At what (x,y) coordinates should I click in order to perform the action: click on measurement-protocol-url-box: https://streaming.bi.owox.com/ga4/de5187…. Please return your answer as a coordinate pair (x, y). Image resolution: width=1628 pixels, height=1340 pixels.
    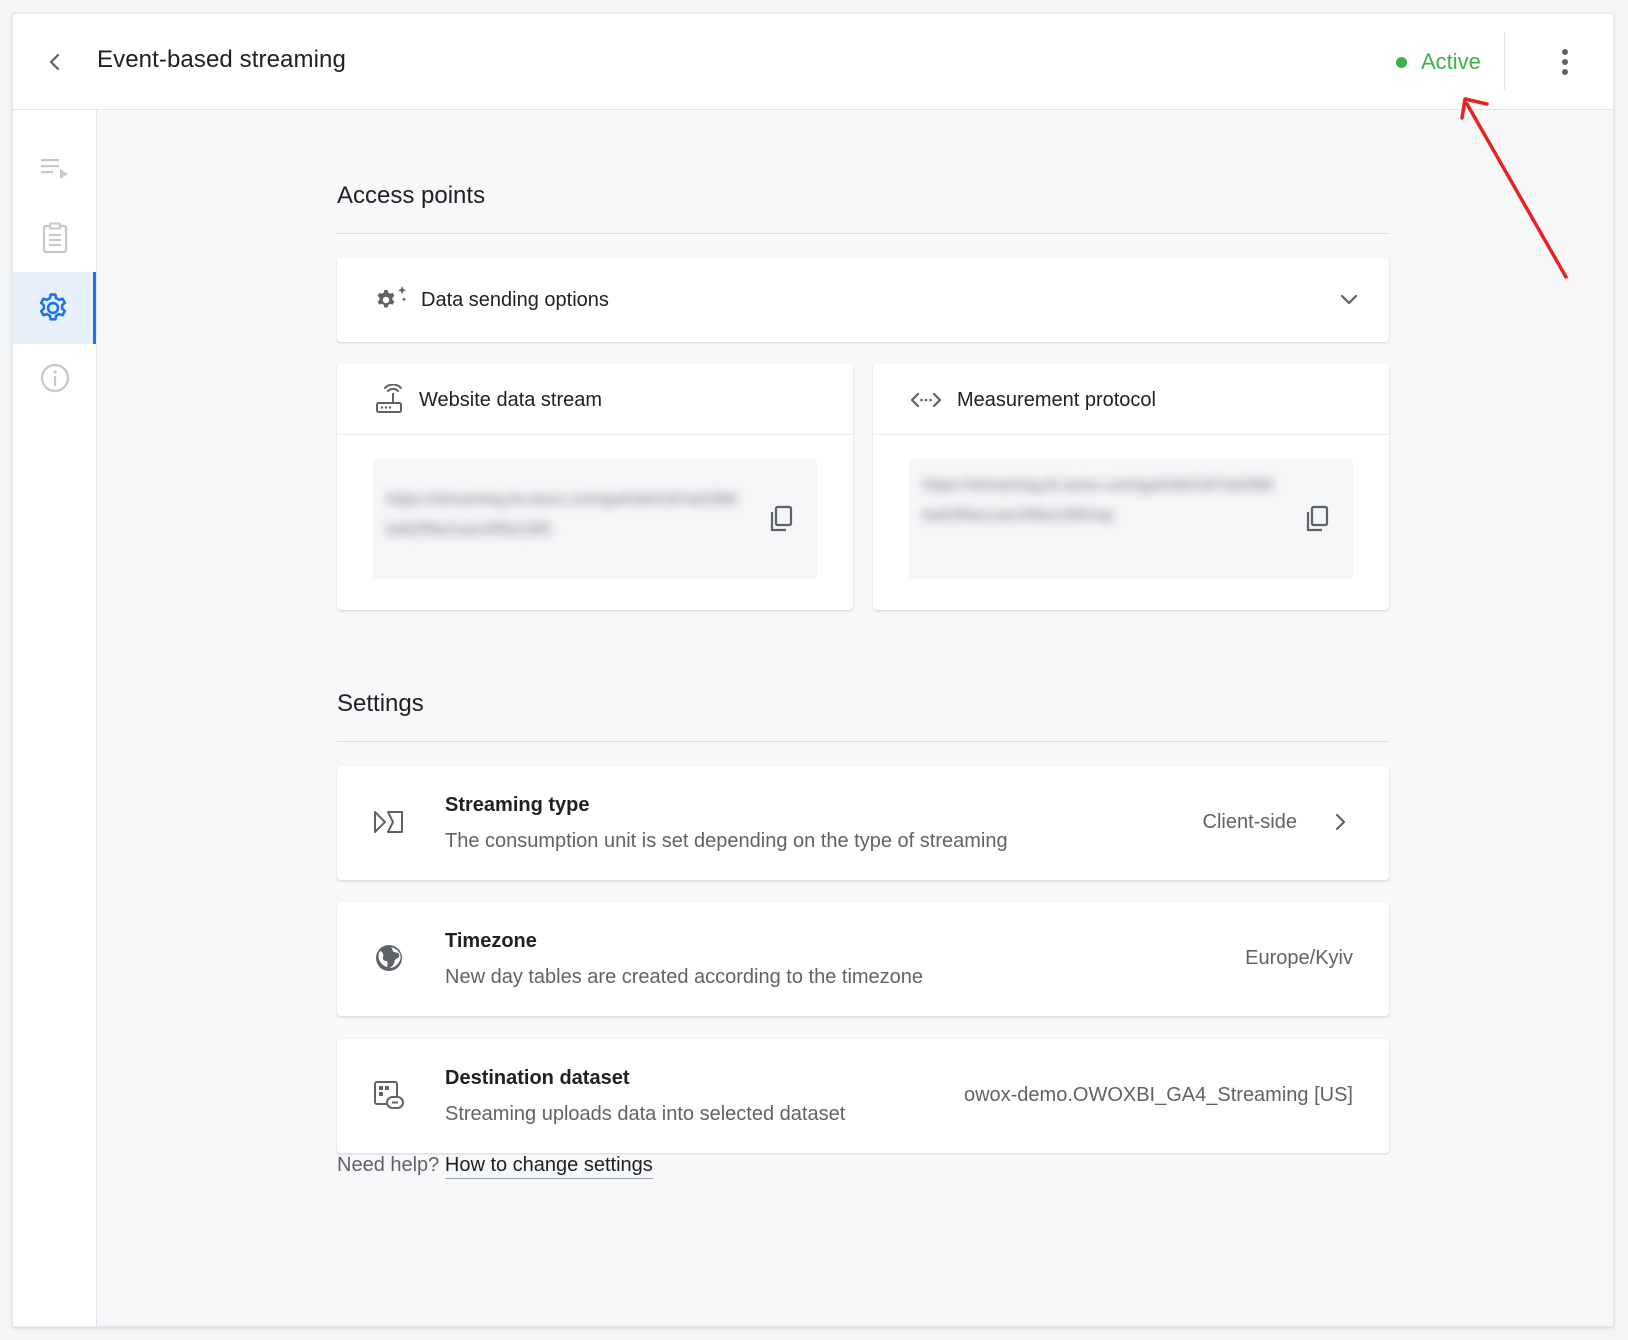
    Looking at the image, I should click on (1131, 519).